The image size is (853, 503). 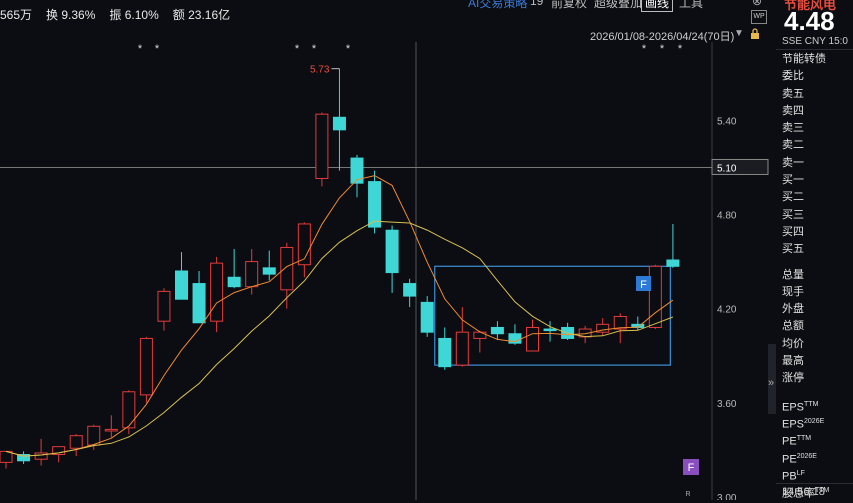 What do you see at coordinates (799, 459) in the screenshot?
I see `financial-field: PE2026E` at bounding box center [799, 459].